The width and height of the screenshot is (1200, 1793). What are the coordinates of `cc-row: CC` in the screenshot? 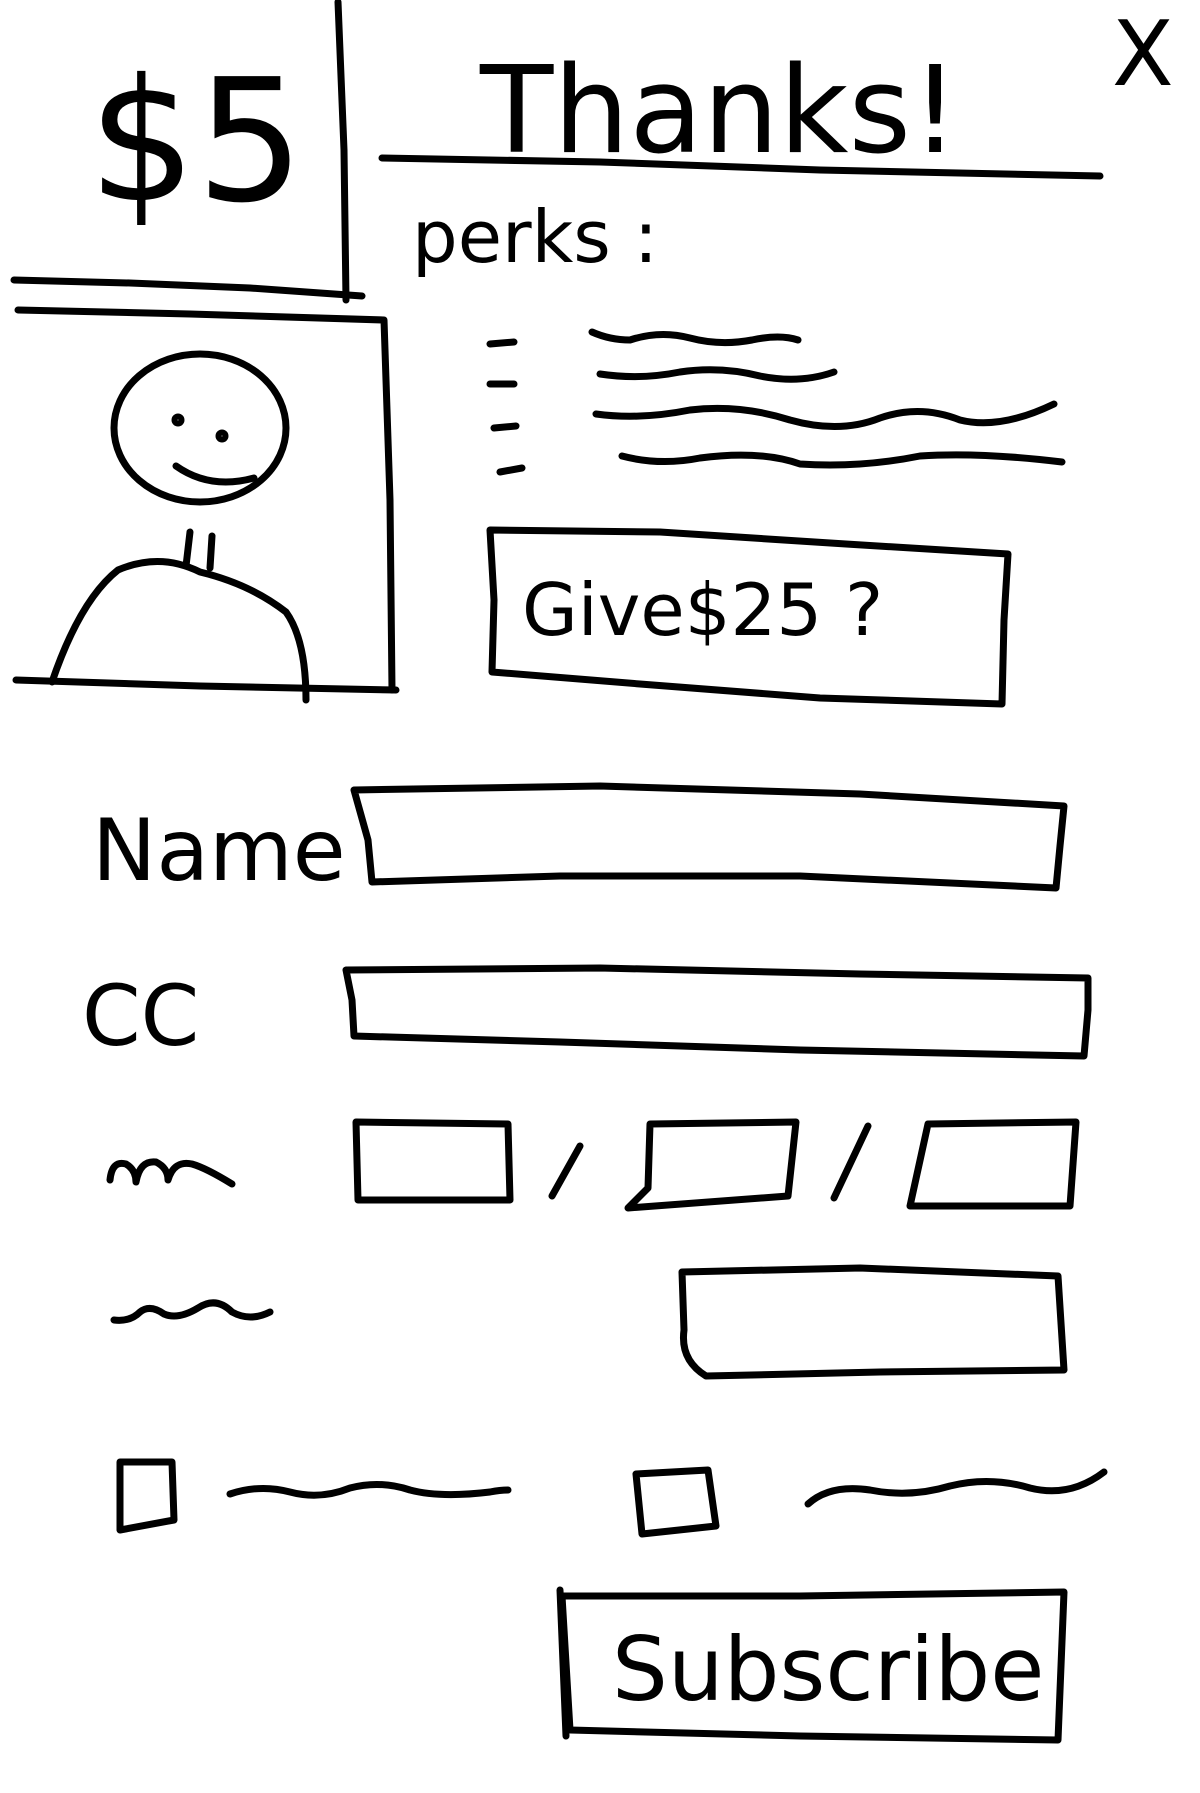 It's located at (587, 1014).